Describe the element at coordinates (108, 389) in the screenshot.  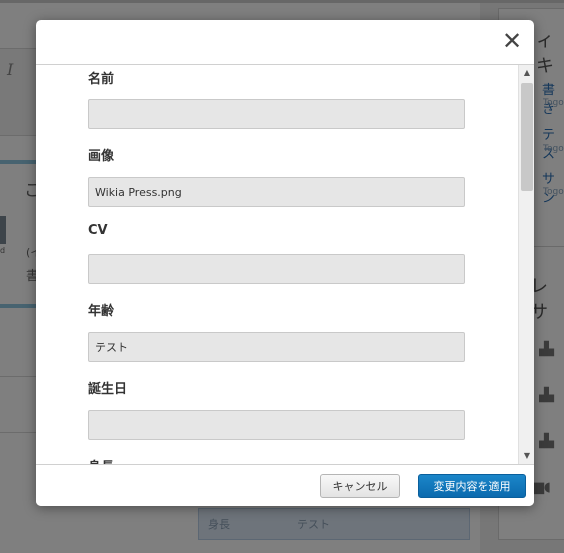
I see `field-label-birthday: 誕生日` at that location.